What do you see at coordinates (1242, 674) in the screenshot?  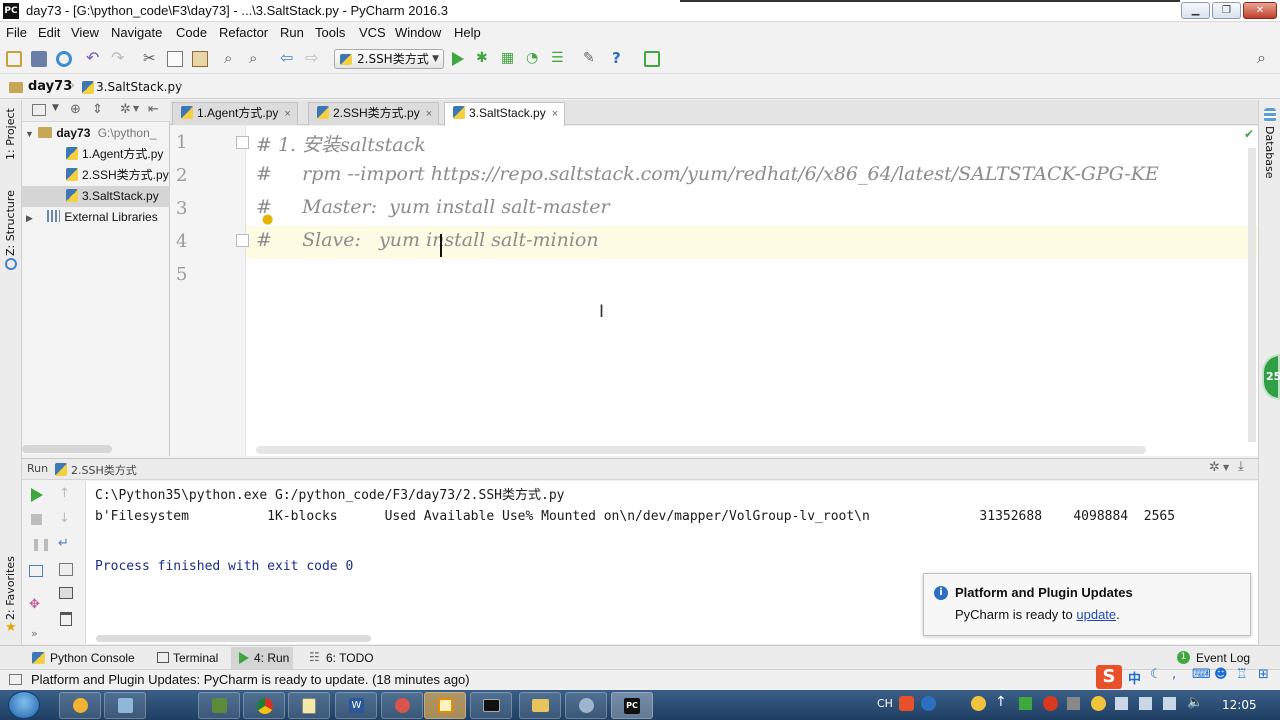 I see `shirt-icon: ♖` at bounding box center [1242, 674].